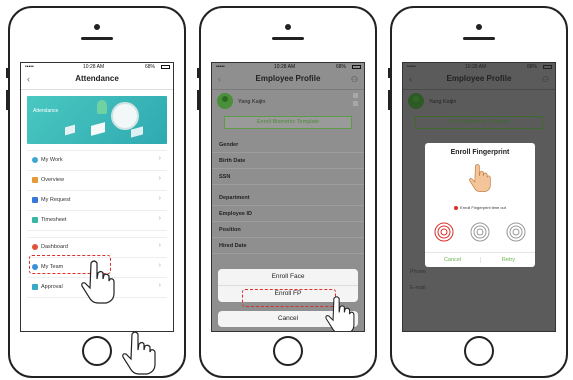 The width and height of the screenshot is (573, 380). Describe the element at coordinates (230, 230) in the screenshot. I see `field-label: Position` at that location.